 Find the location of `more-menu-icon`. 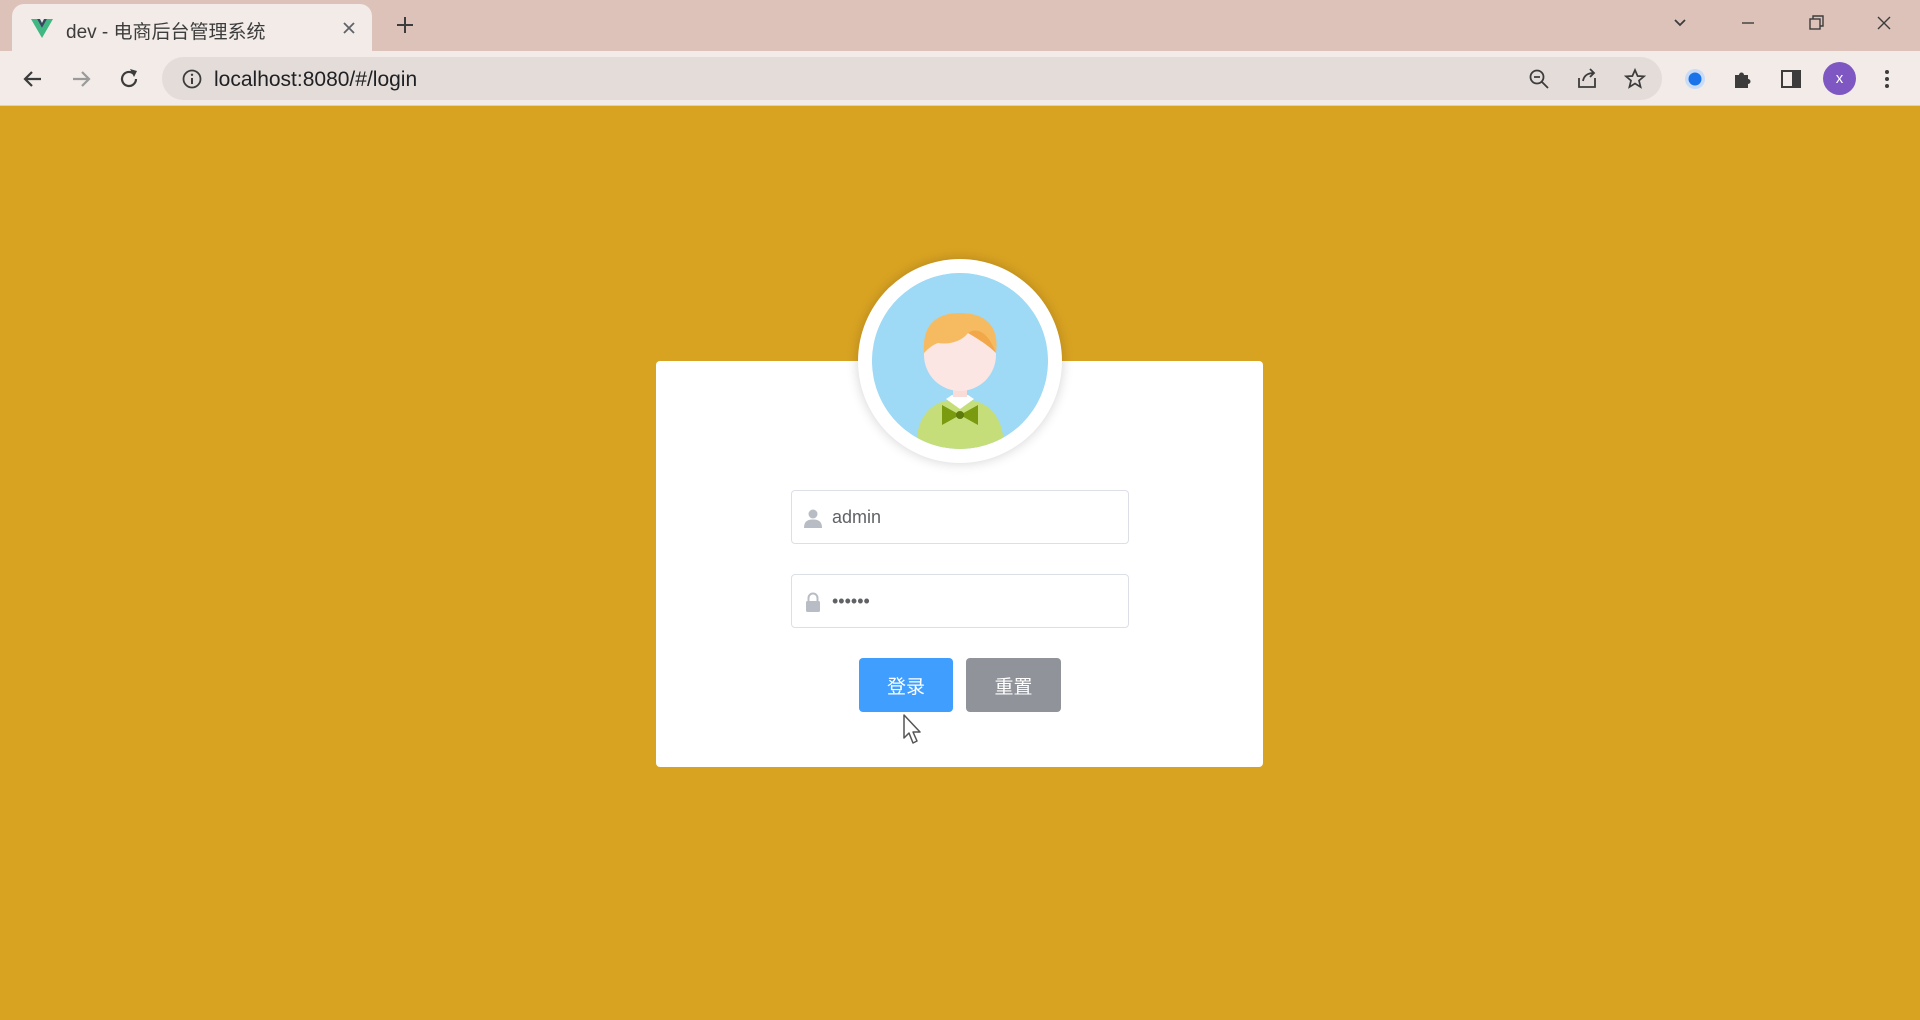

more-menu-icon is located at coordinates (1887, 79).